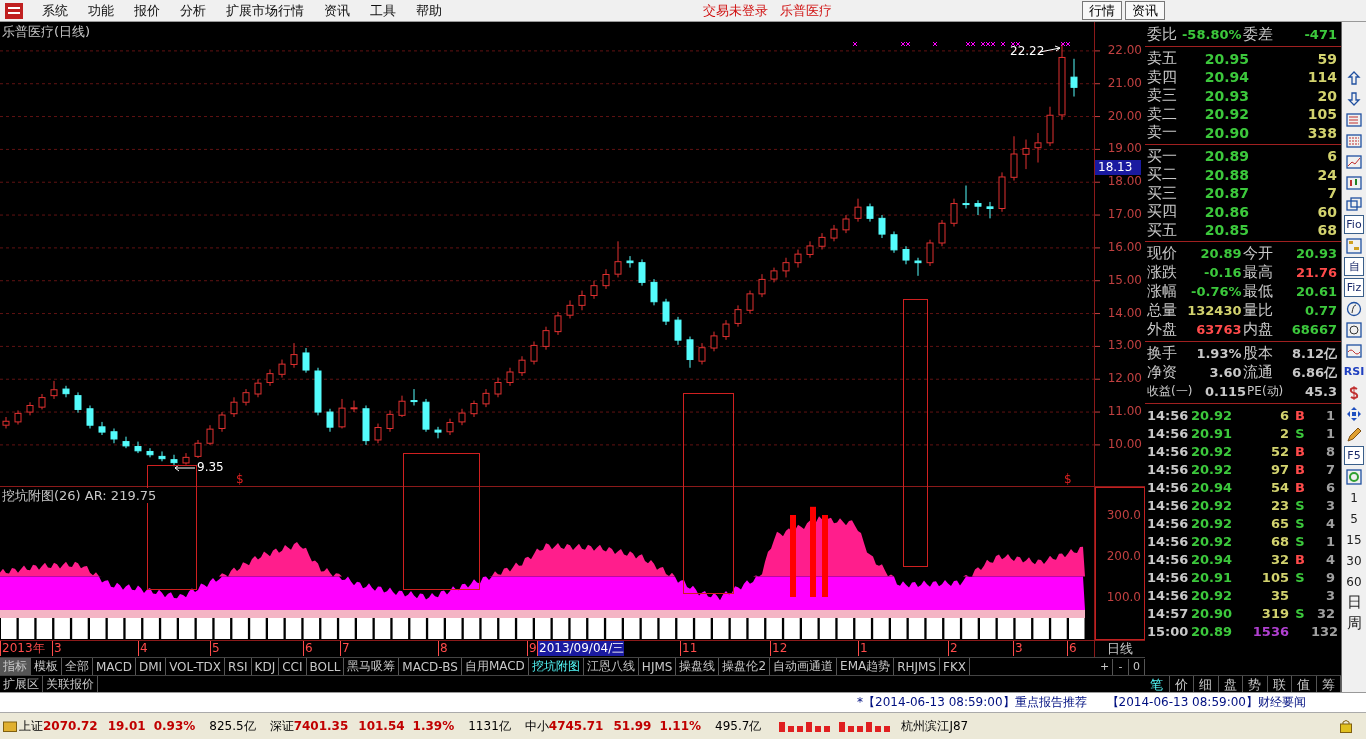 The image size is (1366, 739). I want to click on trade-side: S, so click(1300, 541).